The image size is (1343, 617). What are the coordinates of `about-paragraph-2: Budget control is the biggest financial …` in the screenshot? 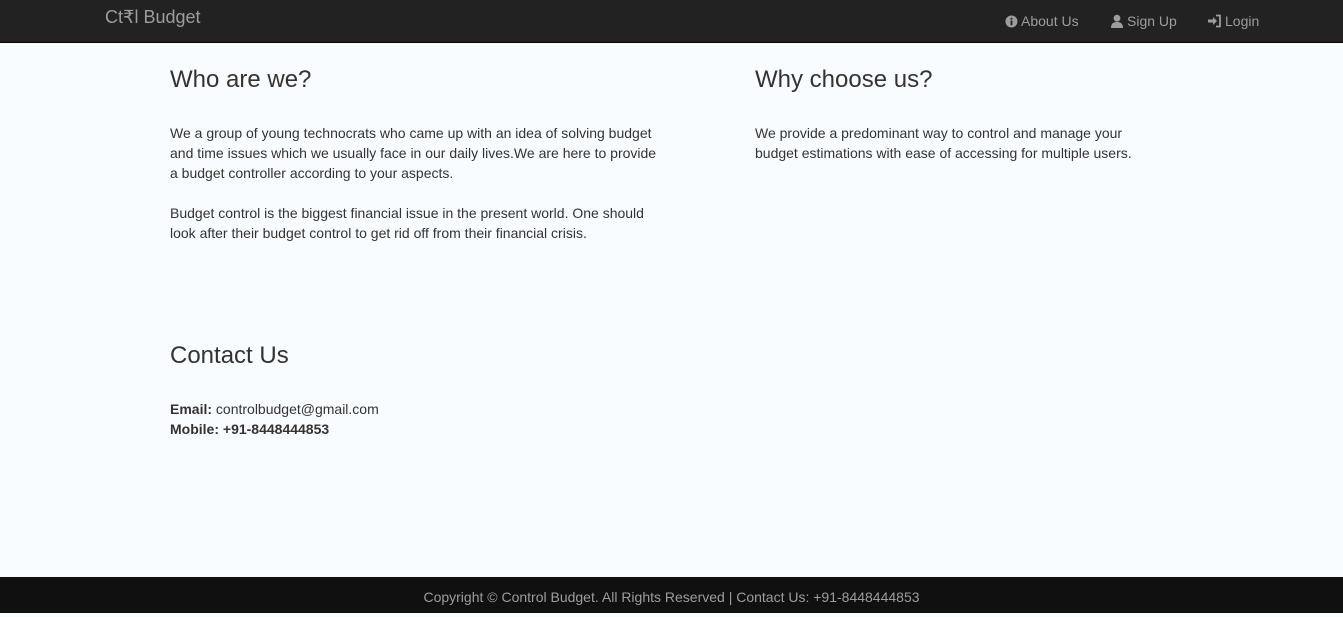 It's located at (415, 223).